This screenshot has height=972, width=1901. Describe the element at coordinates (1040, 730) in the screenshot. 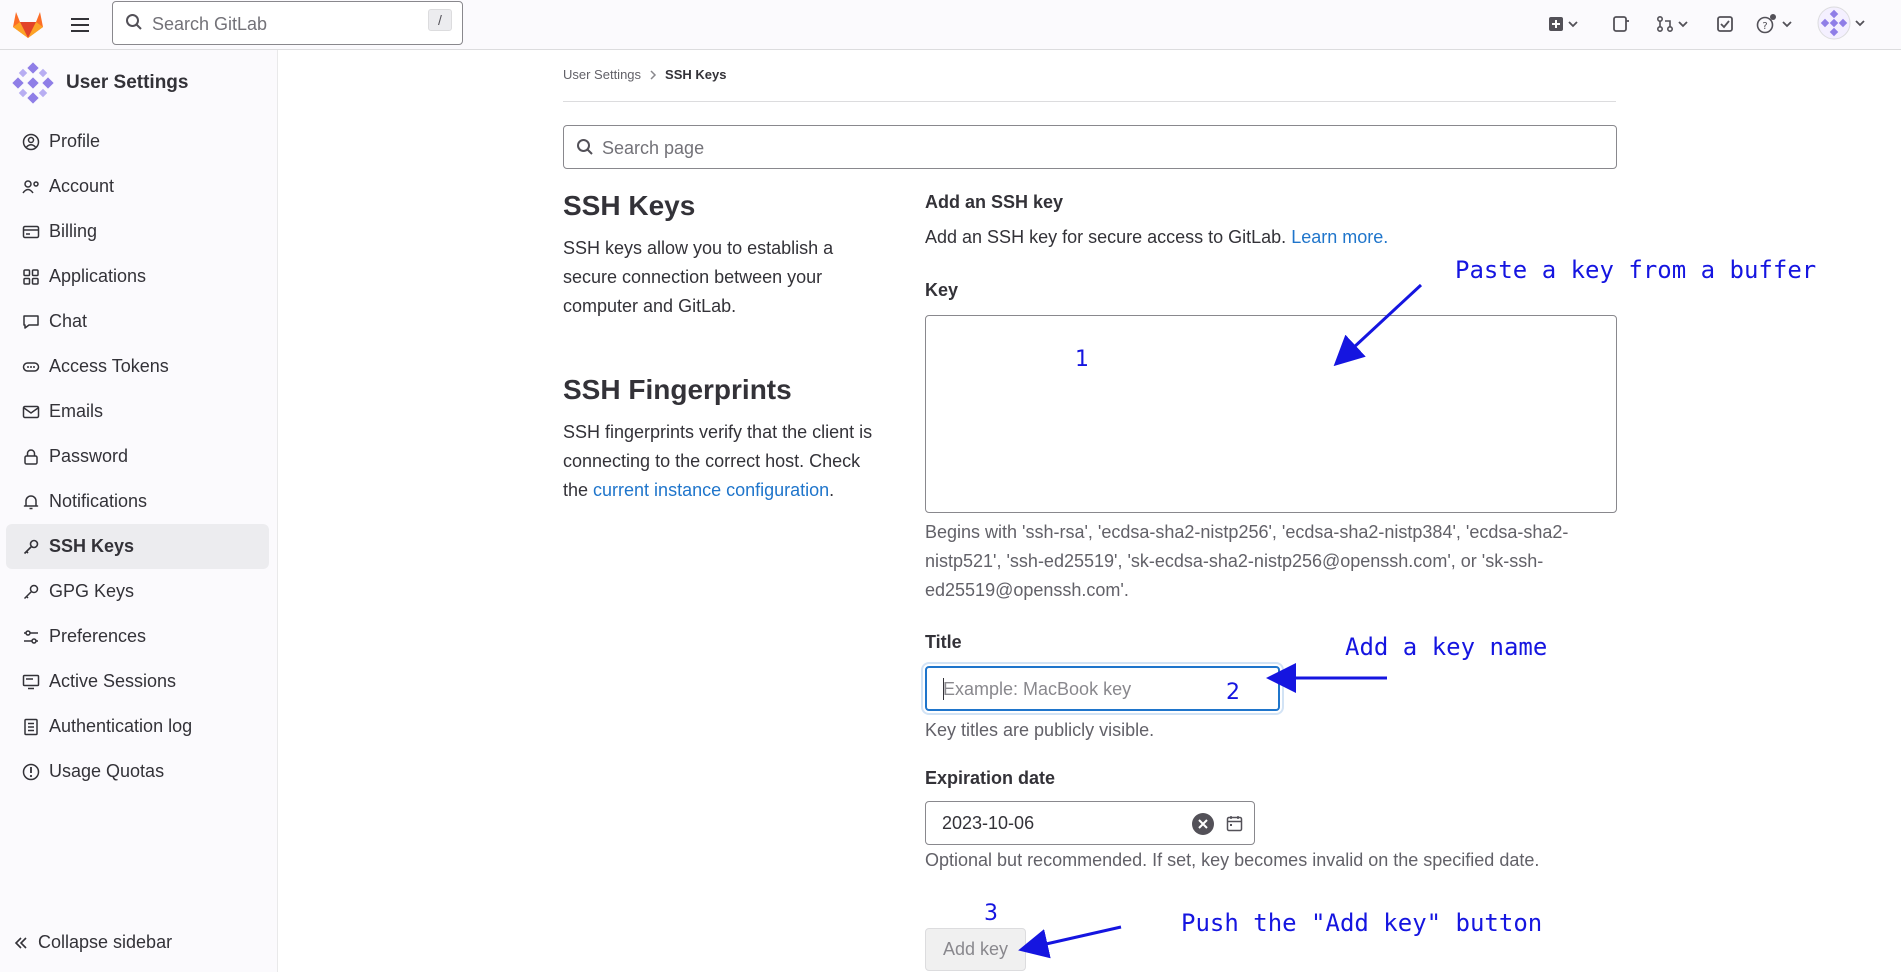

I see `title-help-text: Key titles are publicly visible.` at that location.